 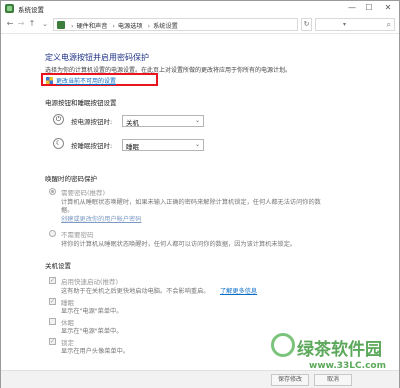 I want to click on uac-shield-icon, so click(x=49, y=80).